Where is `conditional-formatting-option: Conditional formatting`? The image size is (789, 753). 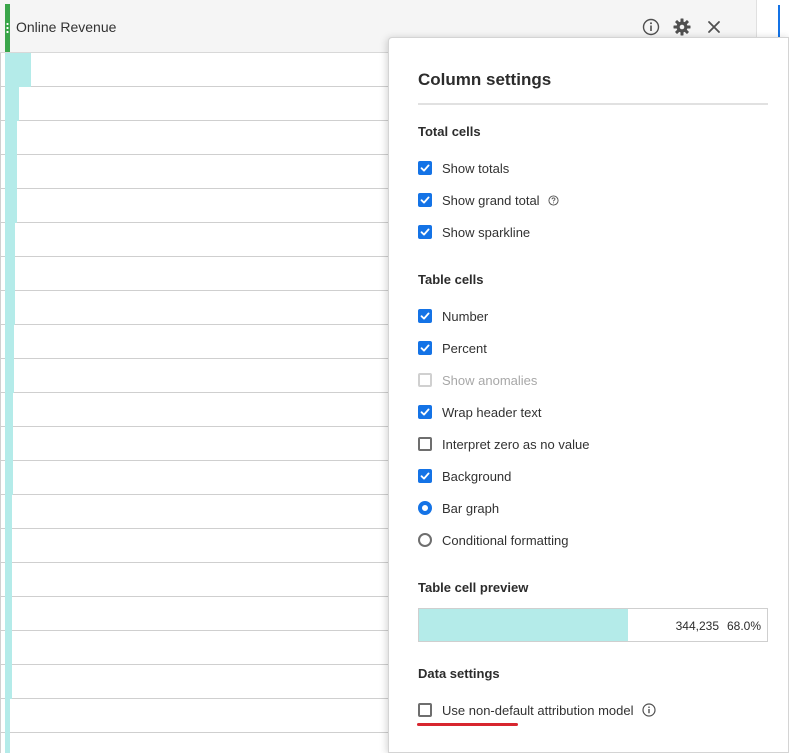
conditional-formatting-option: Conditional formatting is located at coordinates (493, 540).